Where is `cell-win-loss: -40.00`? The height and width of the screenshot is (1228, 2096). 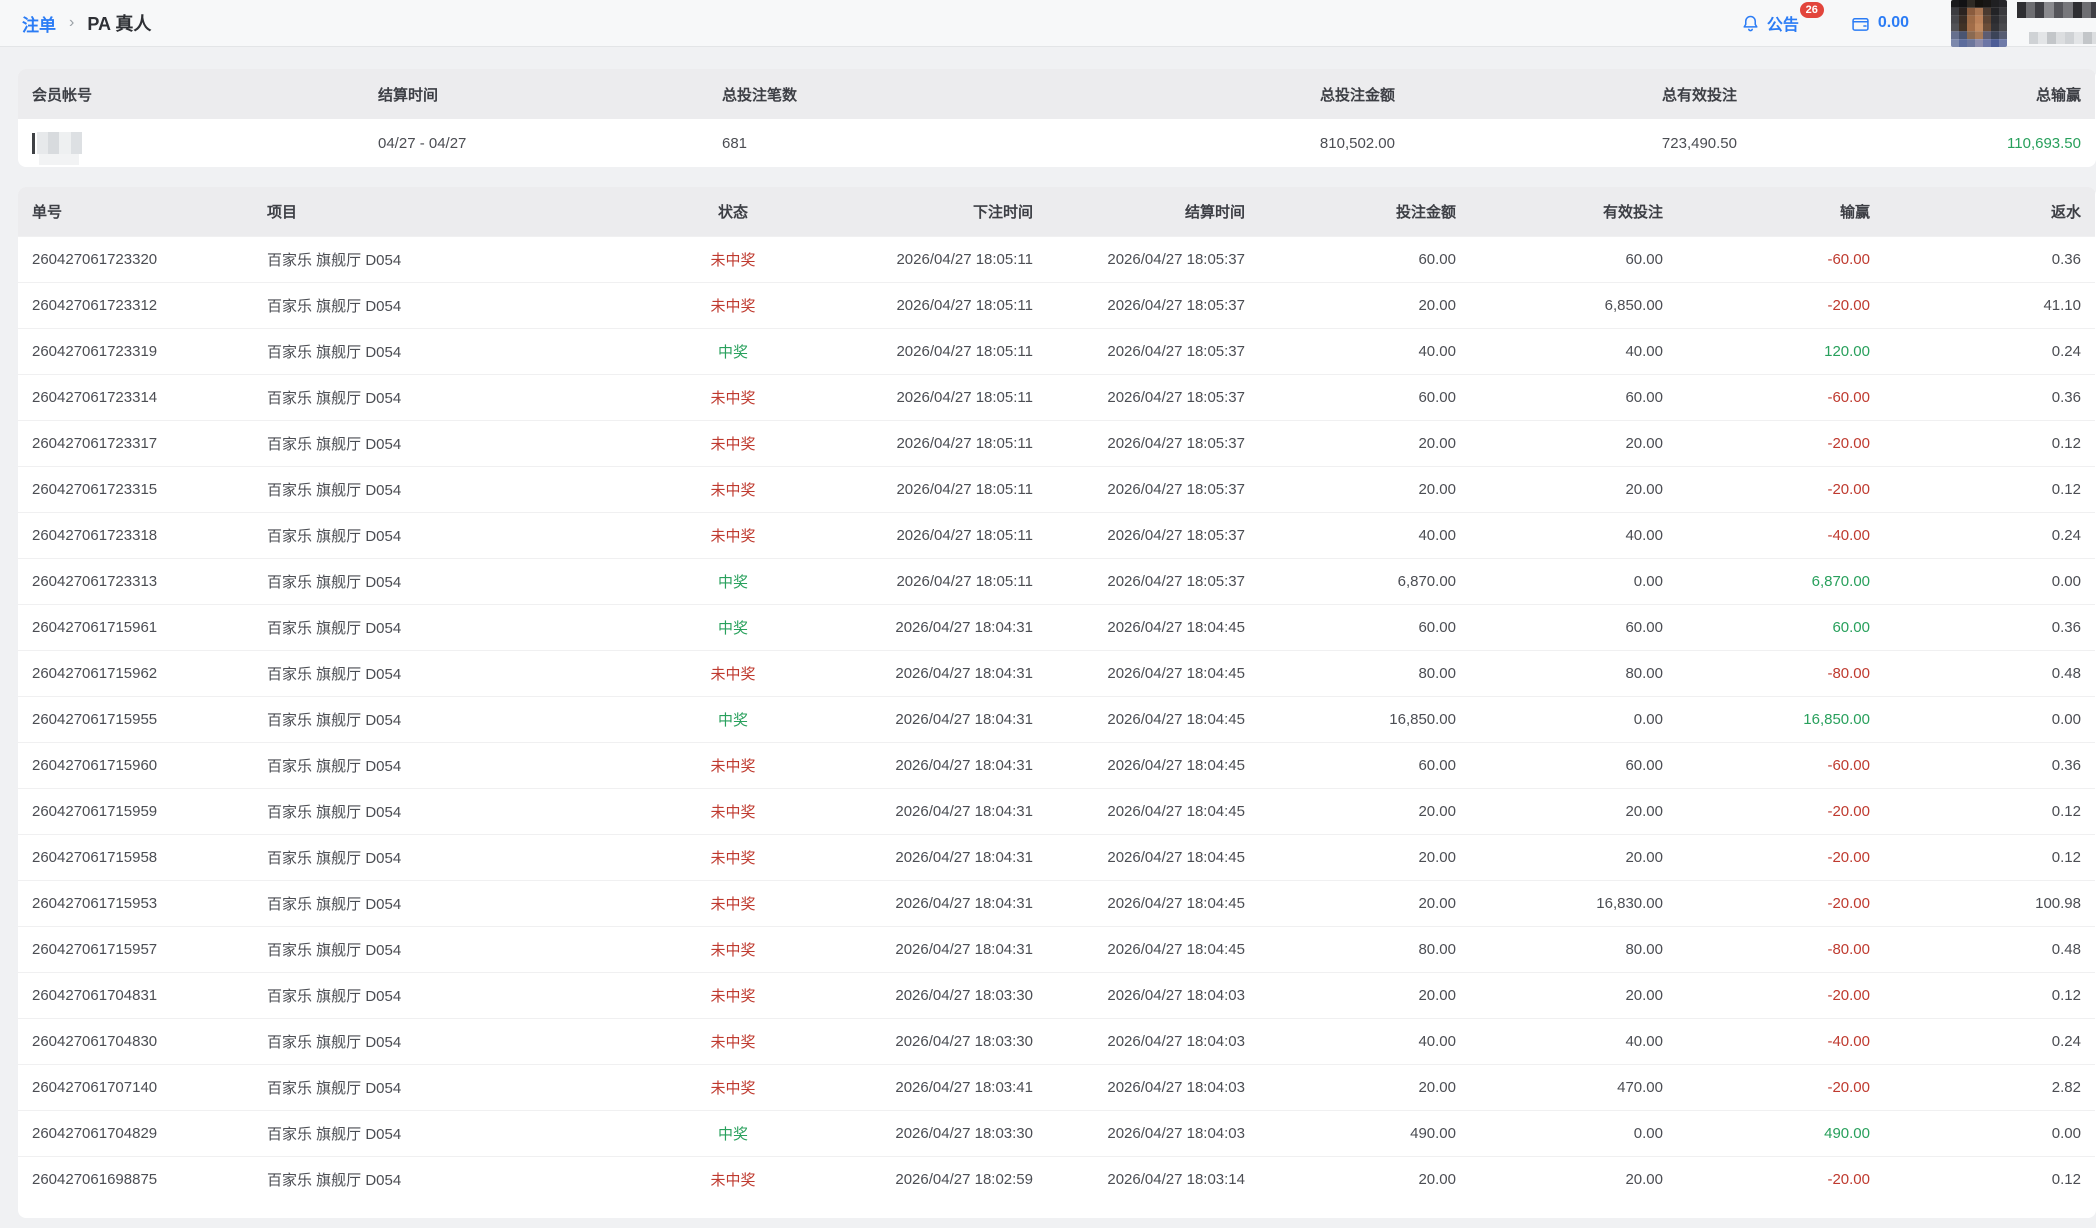 cell-win-loss: -40.00 is located at coordinates (1780, 534).